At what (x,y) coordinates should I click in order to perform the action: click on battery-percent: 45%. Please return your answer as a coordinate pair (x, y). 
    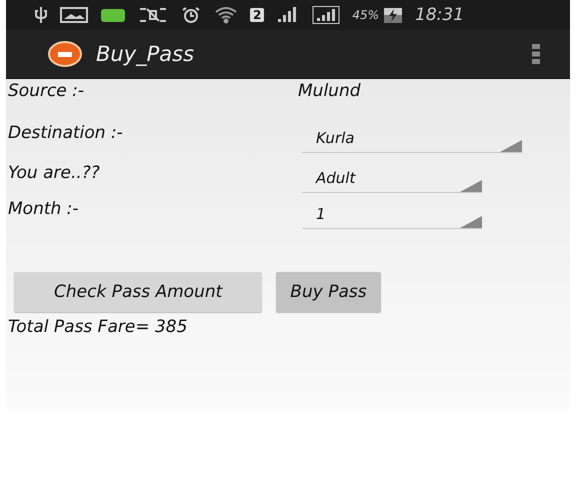
    Looking at the image, I should click on (366, 15).